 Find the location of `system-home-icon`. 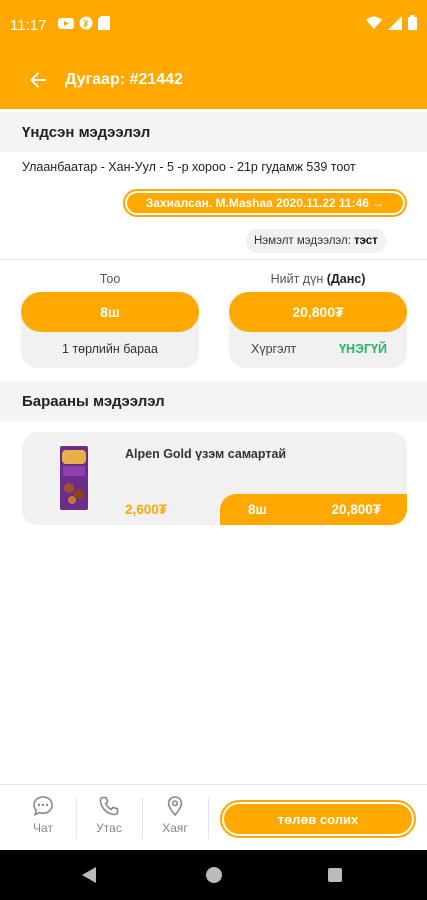

system-home-icon is located at coordinates (214, 875).